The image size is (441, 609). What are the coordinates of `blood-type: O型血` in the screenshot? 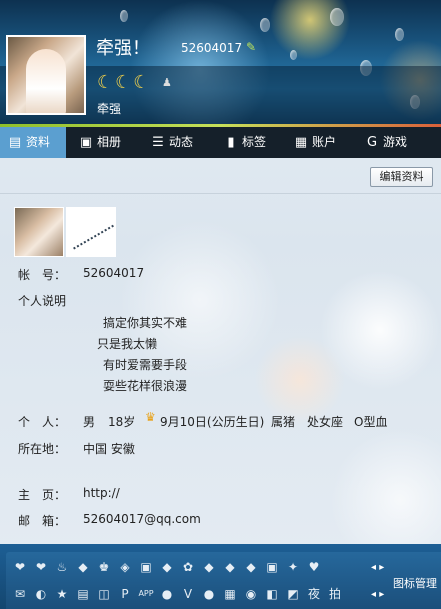 It's located at (371, 422).